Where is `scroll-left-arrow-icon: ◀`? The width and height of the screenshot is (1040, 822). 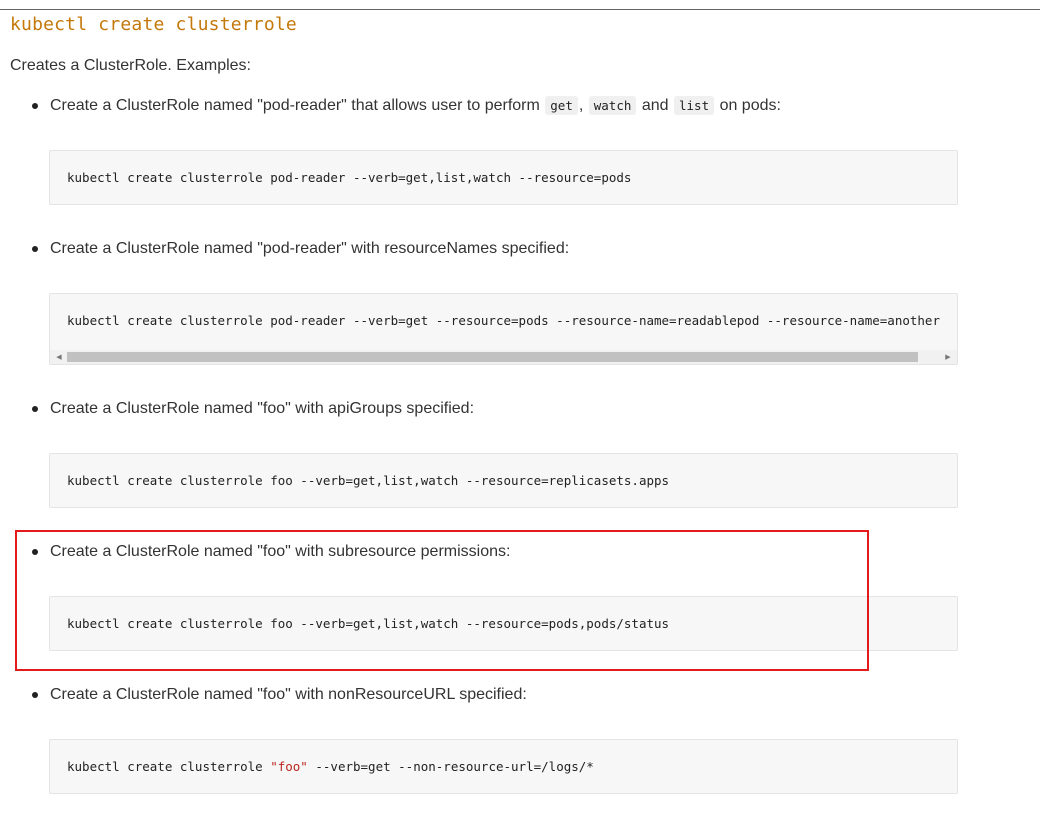 scroll-left-arrow-icon: ◀ is located at coordinates (59, 357).